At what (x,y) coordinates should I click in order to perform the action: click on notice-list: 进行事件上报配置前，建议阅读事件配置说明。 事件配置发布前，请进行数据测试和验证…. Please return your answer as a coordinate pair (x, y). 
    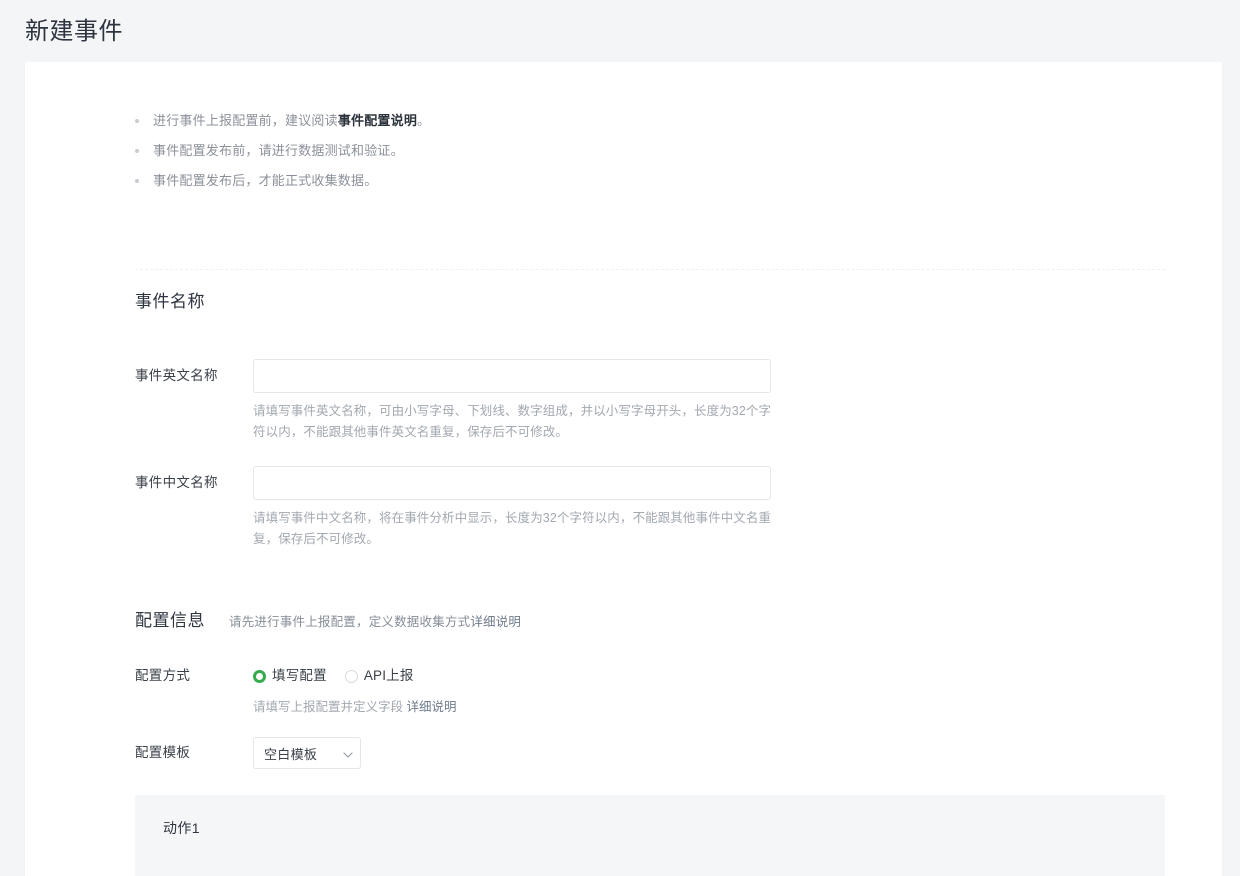
    Looking at the image, I should click on (623, 129).